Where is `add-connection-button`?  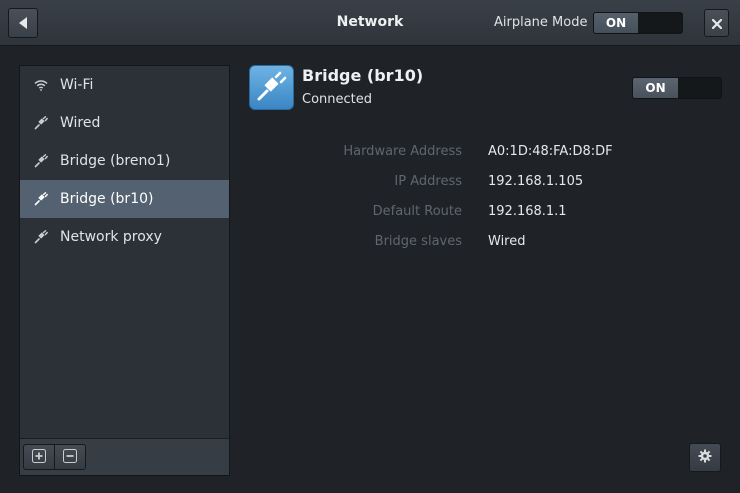 add-connection-button is located at coordinates (39, 457).